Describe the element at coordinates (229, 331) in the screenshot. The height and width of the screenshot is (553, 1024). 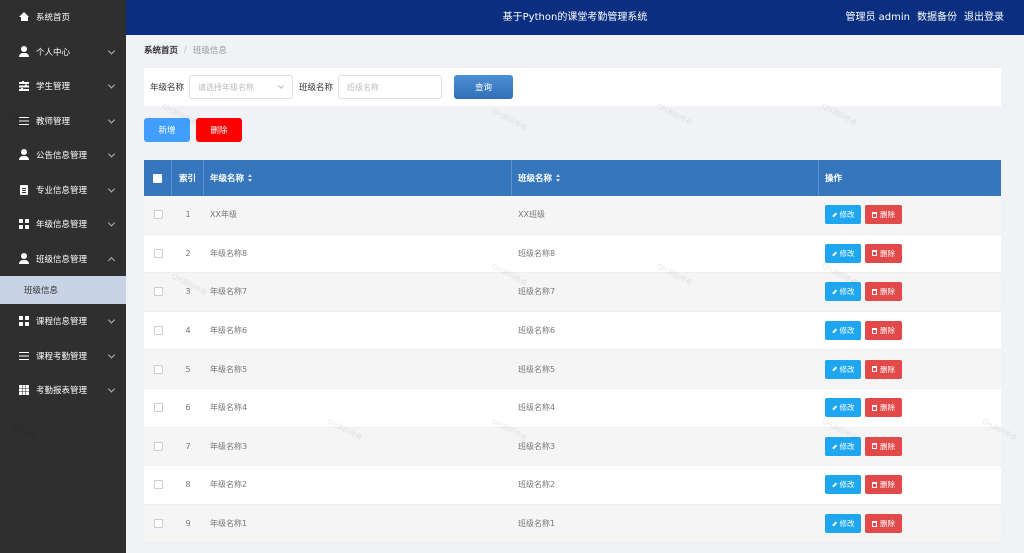
I see `cell-grade: 年级名称6` at that location.